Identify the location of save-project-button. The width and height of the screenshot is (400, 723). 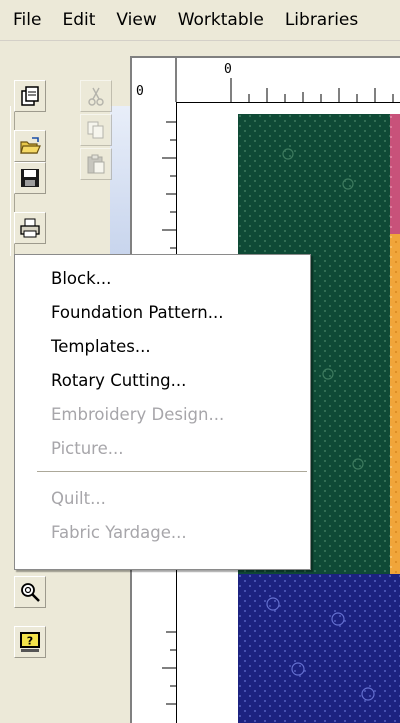
(30, 178).